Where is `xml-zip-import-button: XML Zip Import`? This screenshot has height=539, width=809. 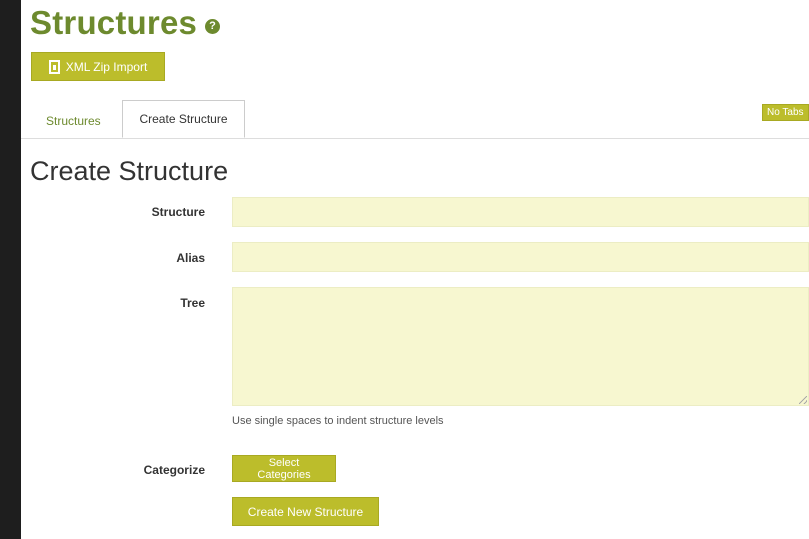 xml-zip-import-button: XML Zip Import is located at coordinates (98, 66).